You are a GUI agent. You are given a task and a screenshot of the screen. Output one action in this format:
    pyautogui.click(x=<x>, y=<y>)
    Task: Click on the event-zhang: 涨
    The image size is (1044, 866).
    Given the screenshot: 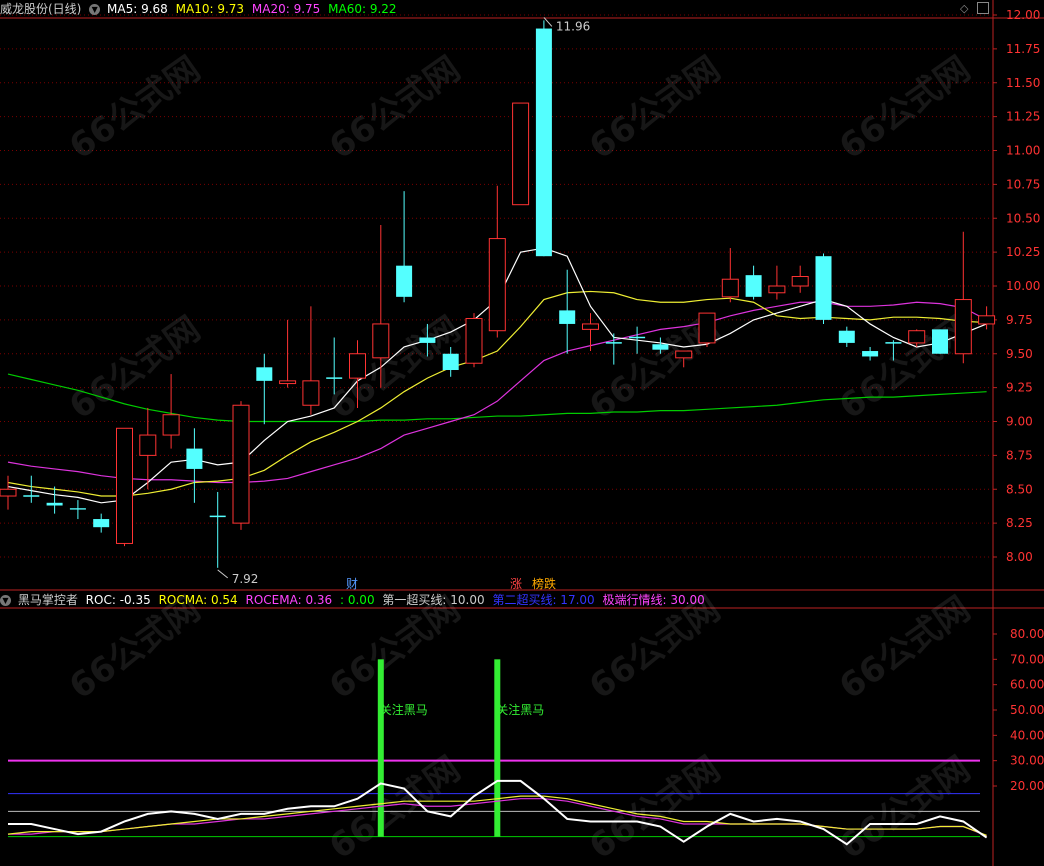 What is the action you would take?
    pyautogui.click(x=516, y=583)
    